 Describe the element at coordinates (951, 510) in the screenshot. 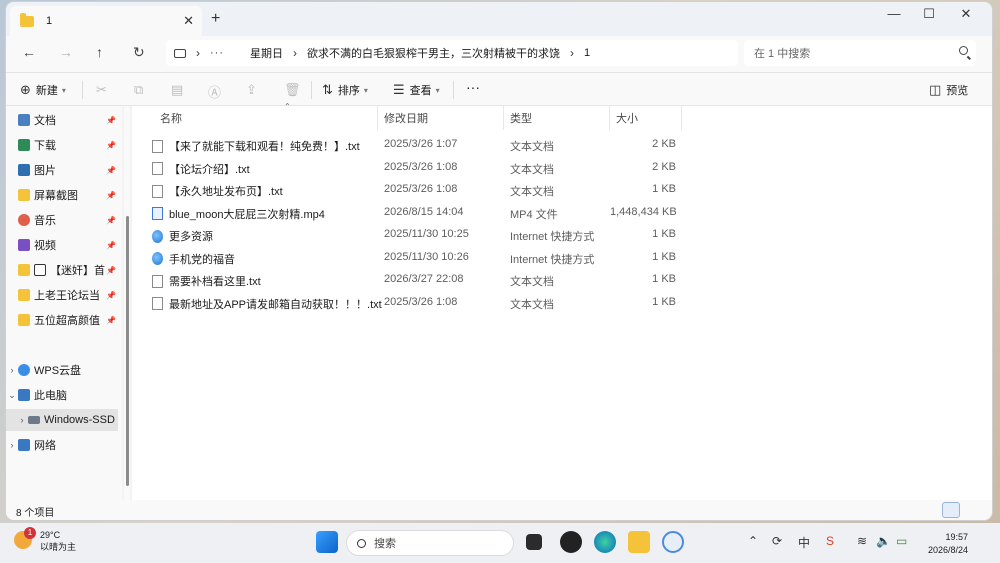

I see `details-view-button` at that location.